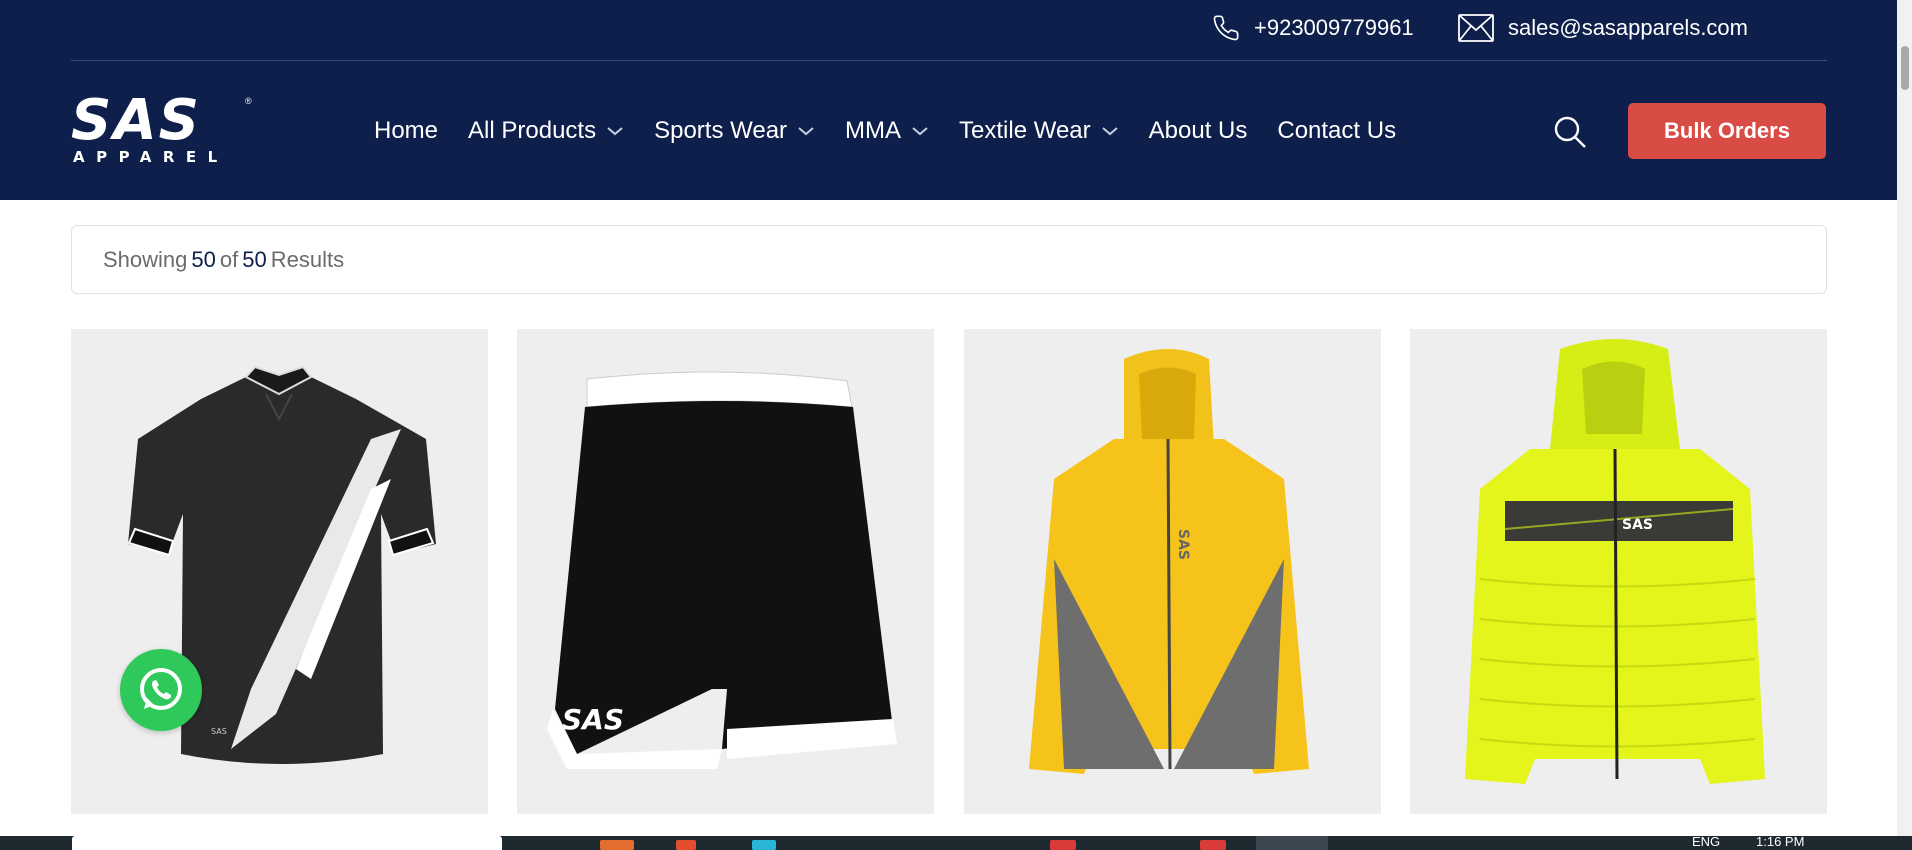  I want to click on email-address: sales@sasapparels.com, so click(1628, 27).